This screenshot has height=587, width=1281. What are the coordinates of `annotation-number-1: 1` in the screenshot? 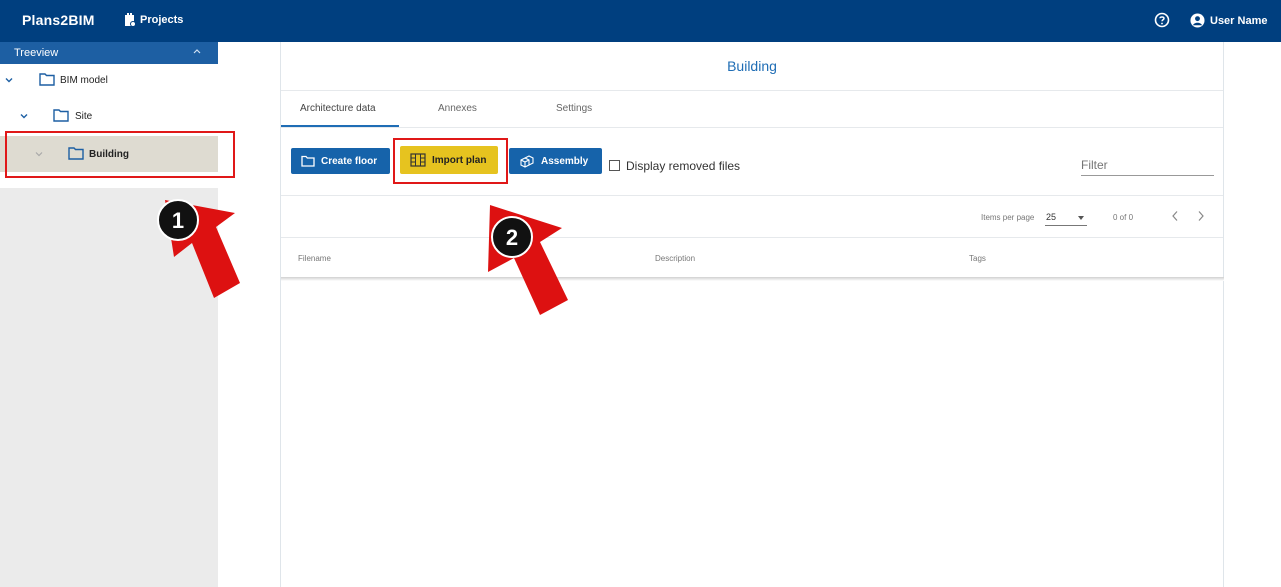 It's located at (178, 220).